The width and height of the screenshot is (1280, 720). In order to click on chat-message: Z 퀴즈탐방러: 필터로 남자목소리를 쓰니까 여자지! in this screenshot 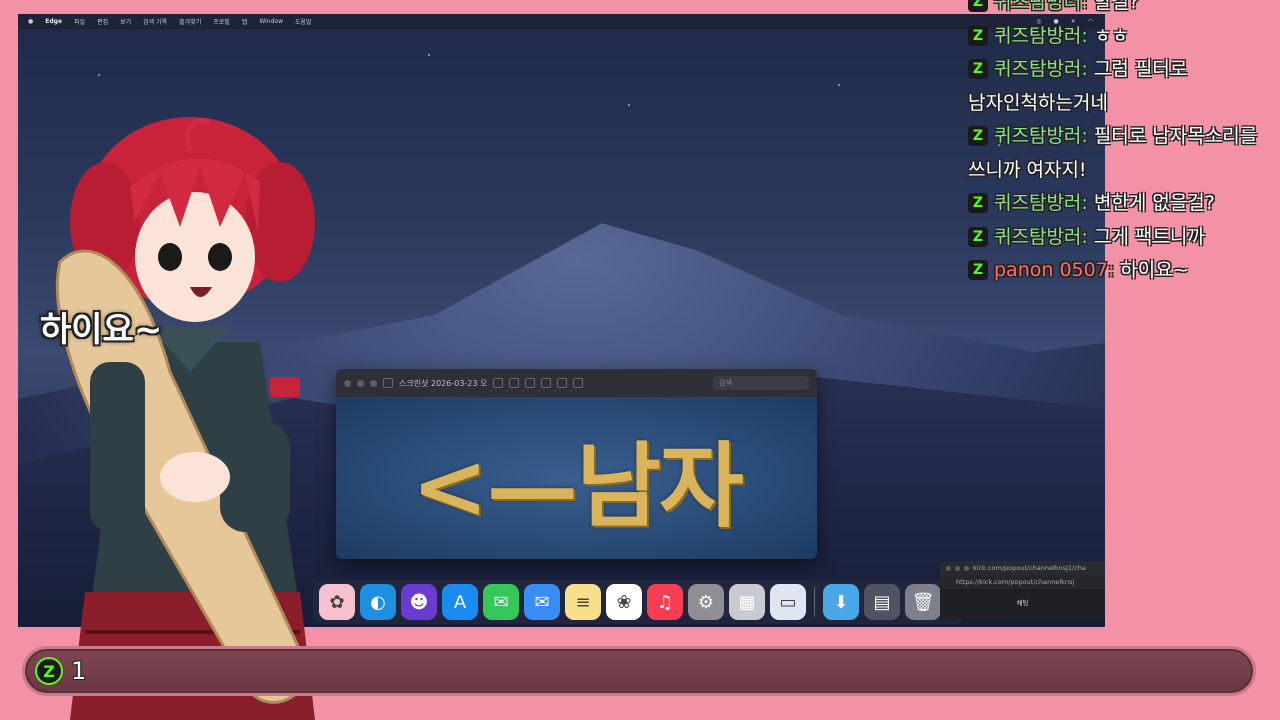, I will do `click(1124, 153)`.